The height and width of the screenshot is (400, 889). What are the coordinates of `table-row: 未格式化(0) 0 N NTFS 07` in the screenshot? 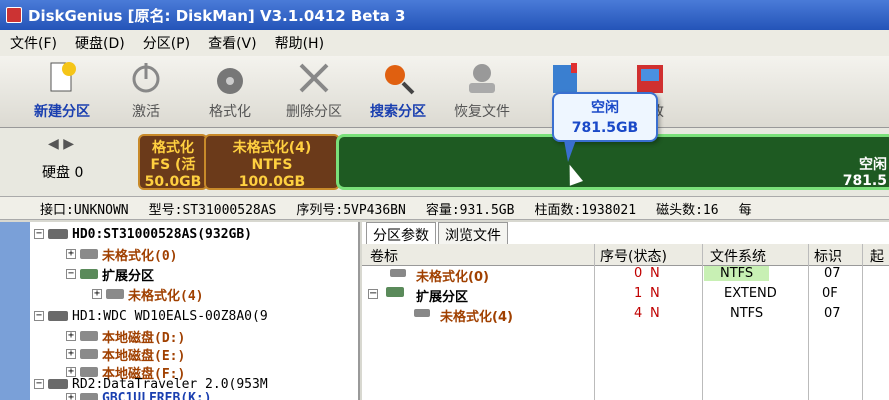 It's located at (625, 274).